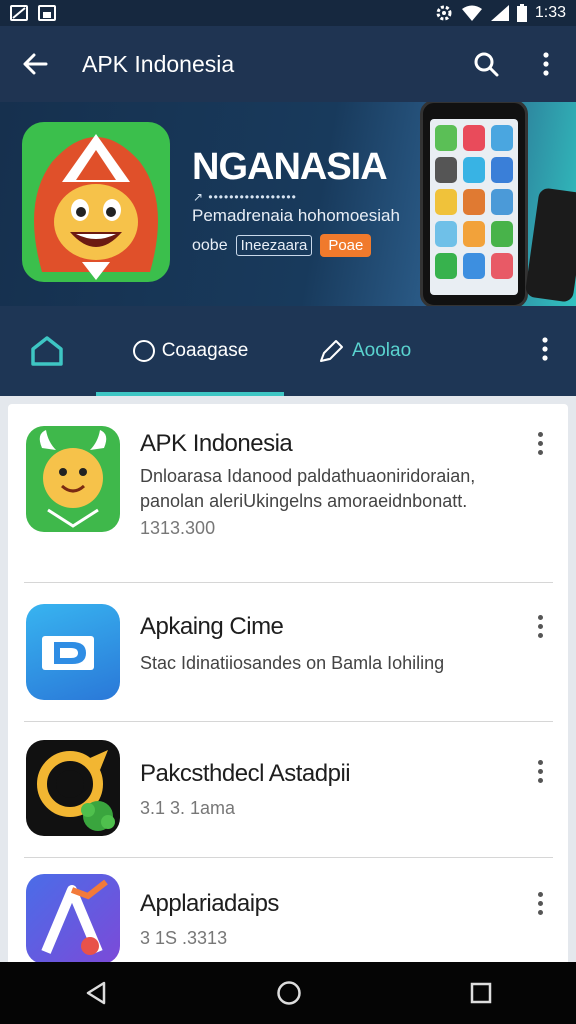  Describe the element at coordinates (346, 245) in the screenshot. I see `banner-pill-button: Poae` at that location.